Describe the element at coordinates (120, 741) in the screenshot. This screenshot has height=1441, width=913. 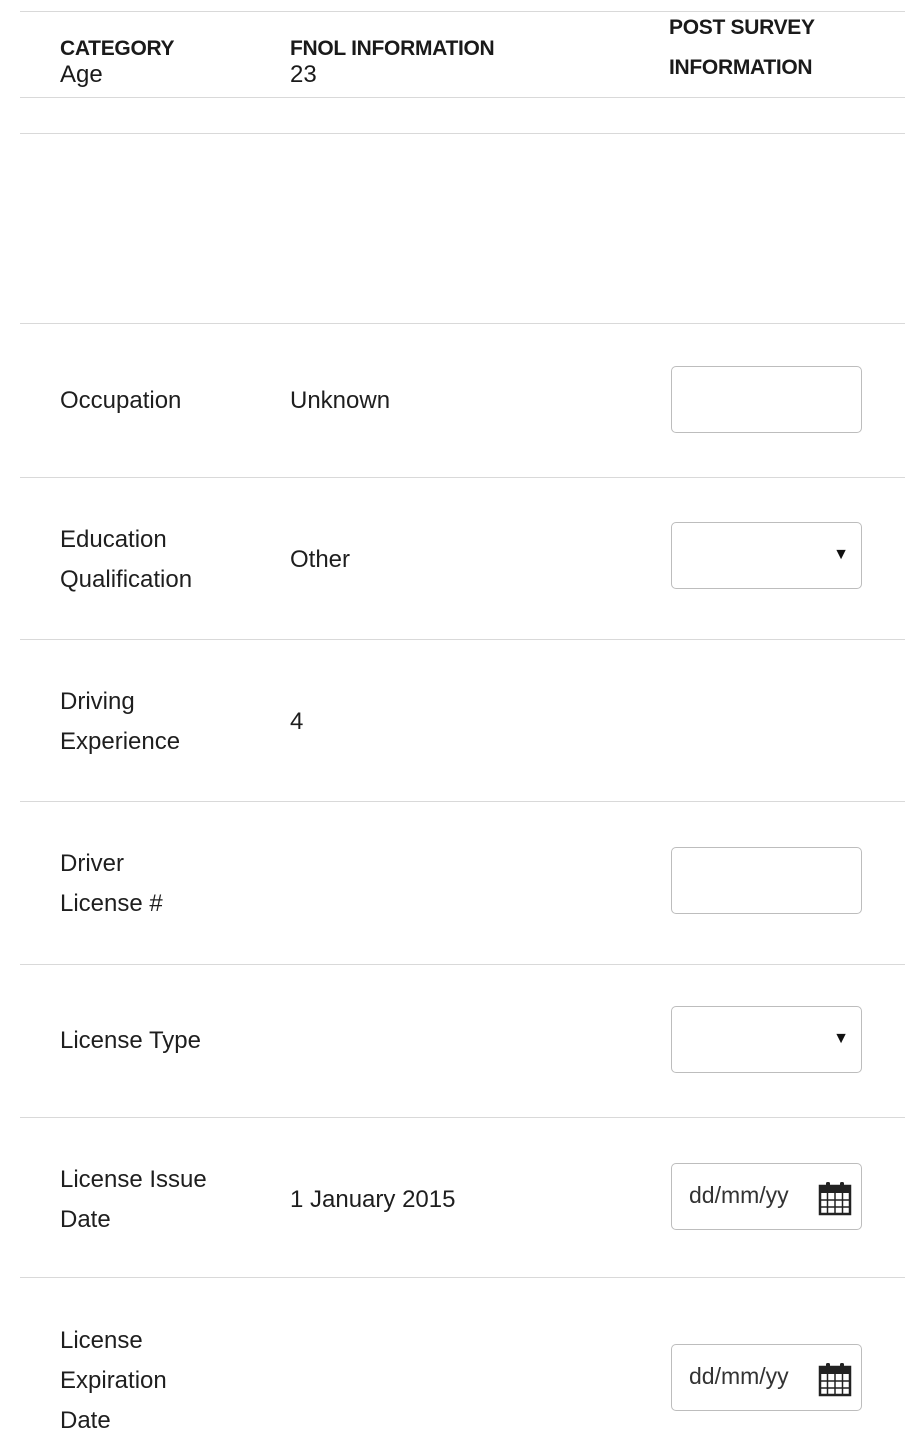
I see `driving-experience-label-line2: Experience` at that location.